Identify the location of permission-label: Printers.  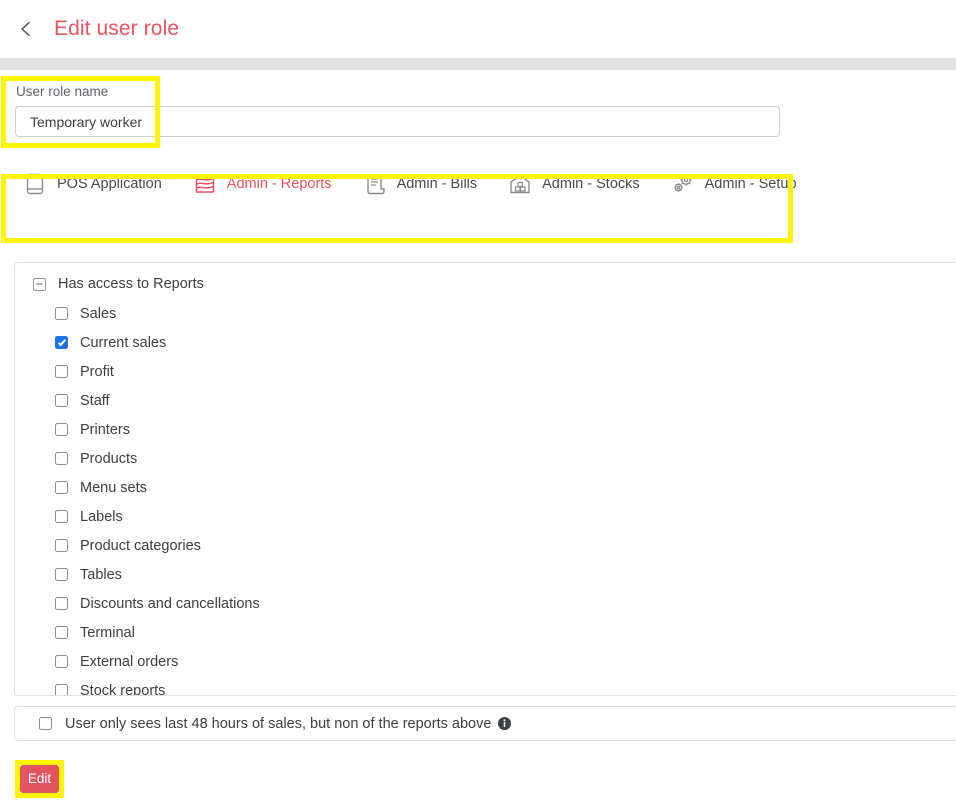
(105, 429).